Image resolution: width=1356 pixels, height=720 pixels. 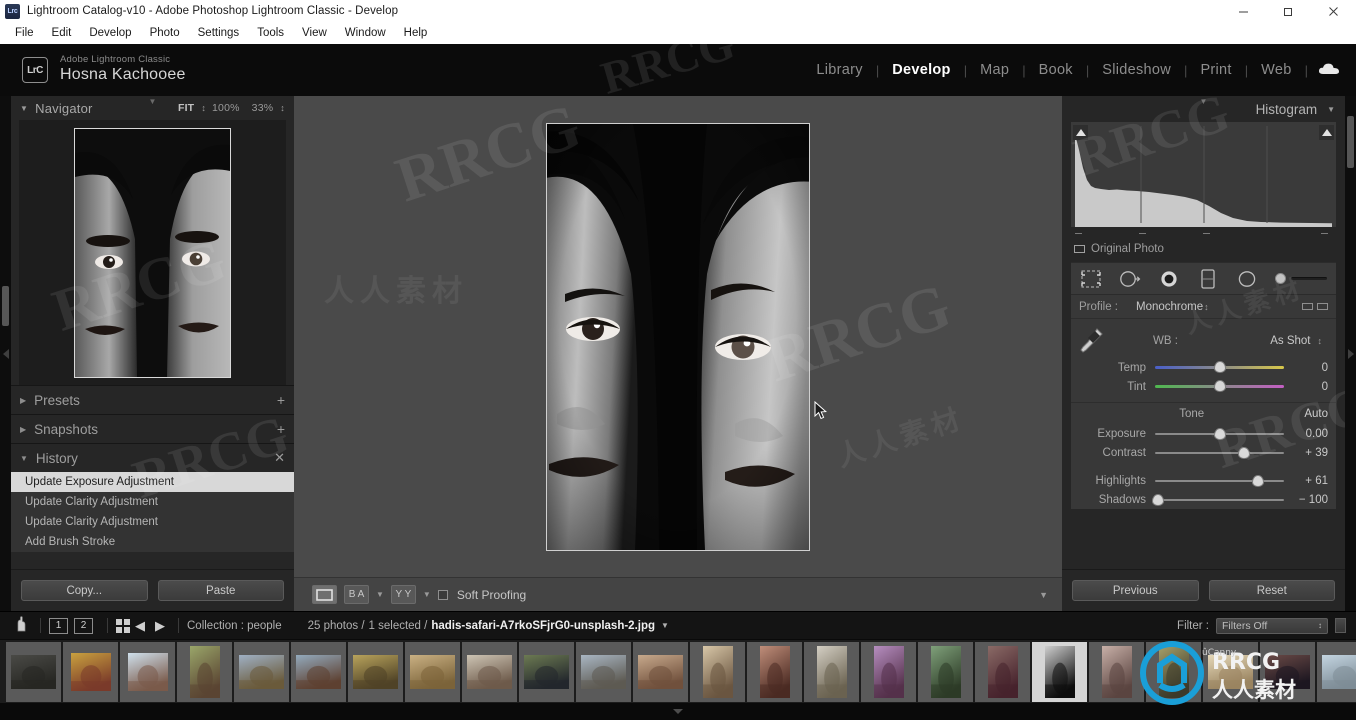 I want to click on menu-help: Help, so click(x=416, y=33).